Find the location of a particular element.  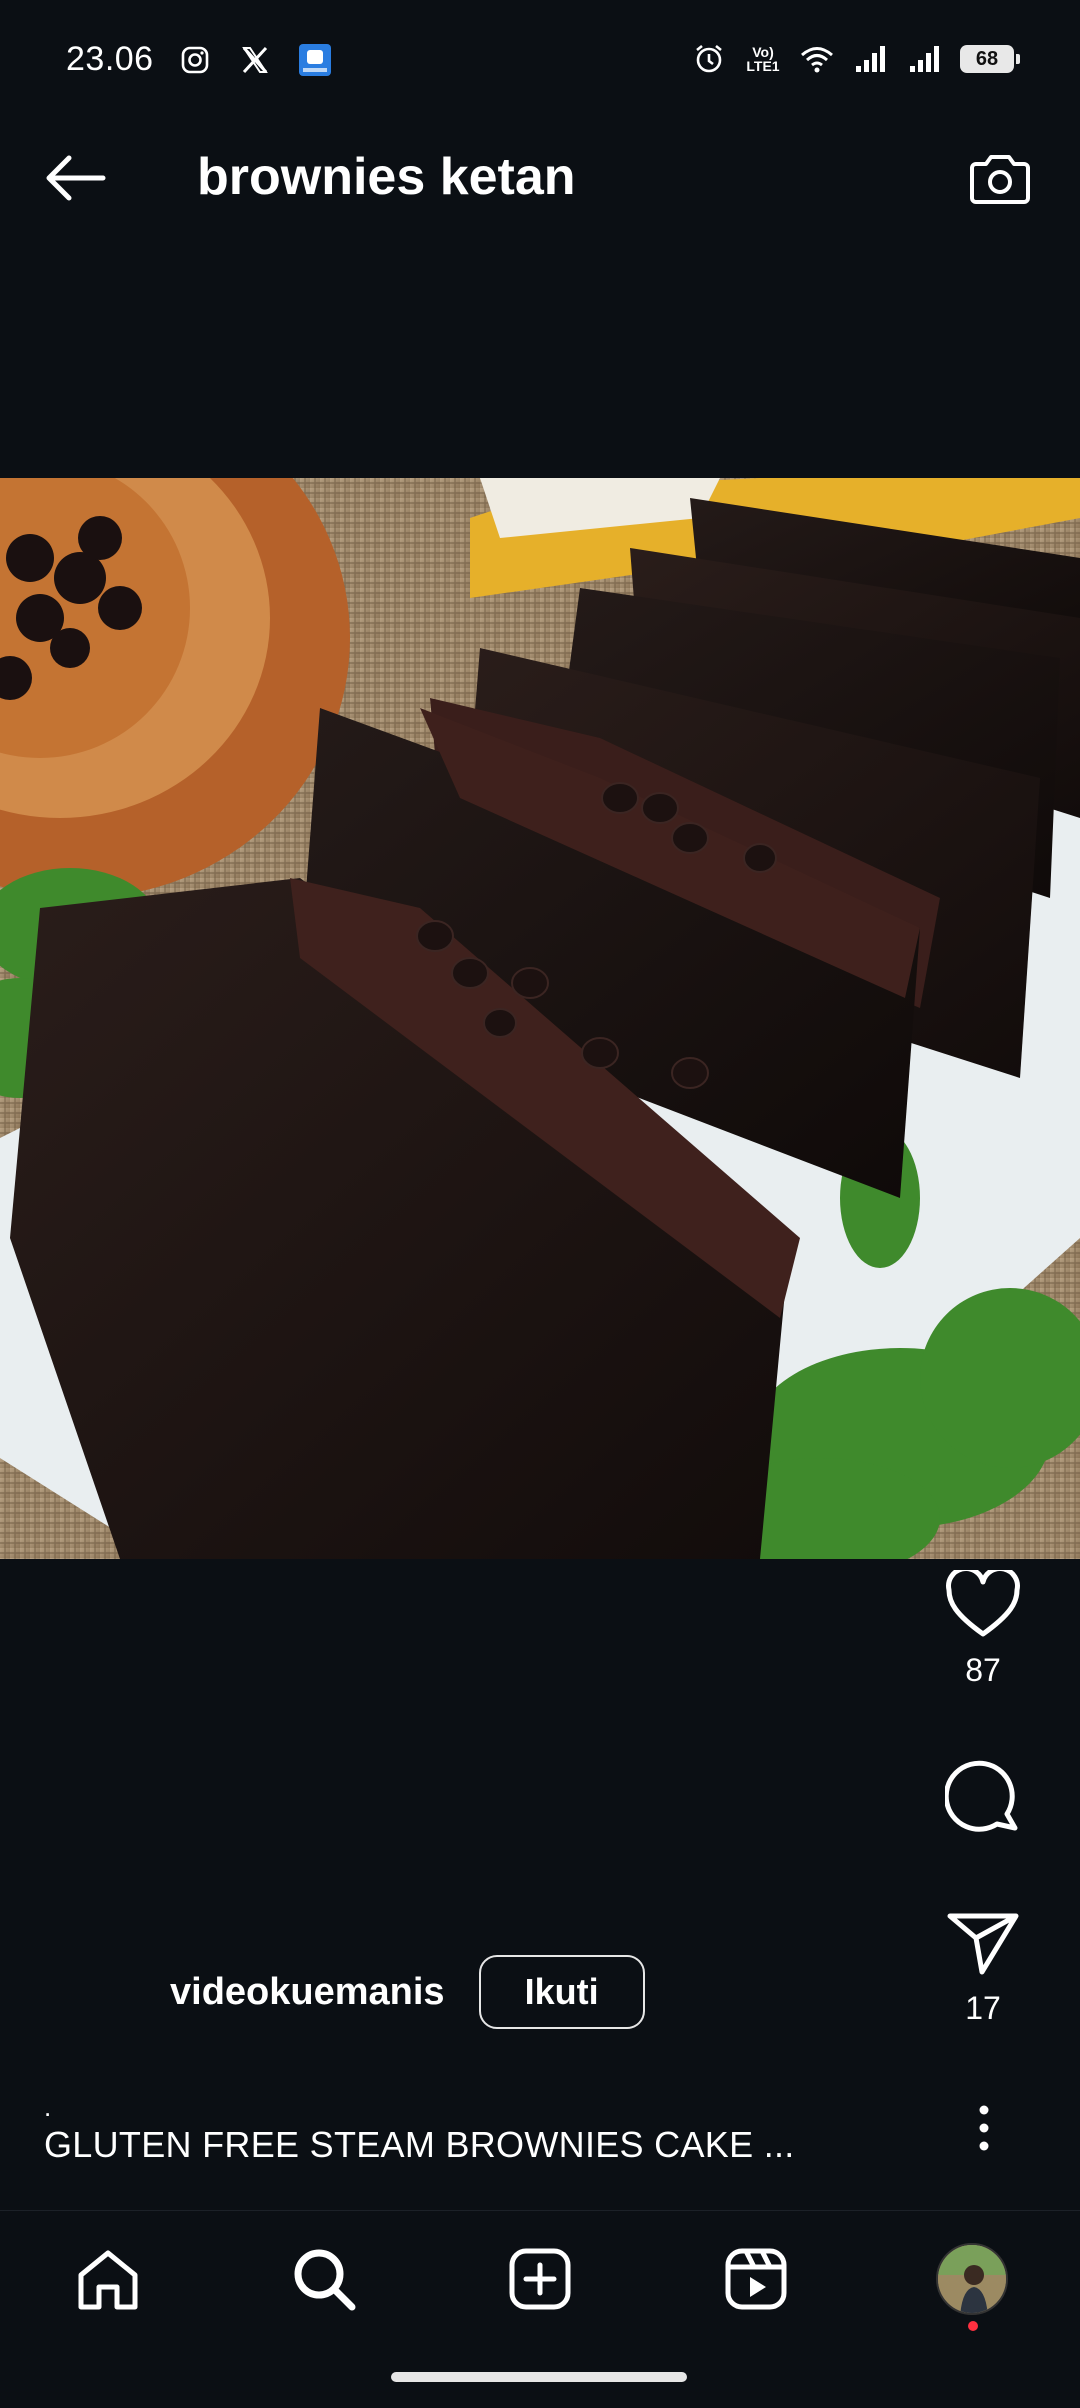

share-count: 17 is located at coordinates (983, 2008).